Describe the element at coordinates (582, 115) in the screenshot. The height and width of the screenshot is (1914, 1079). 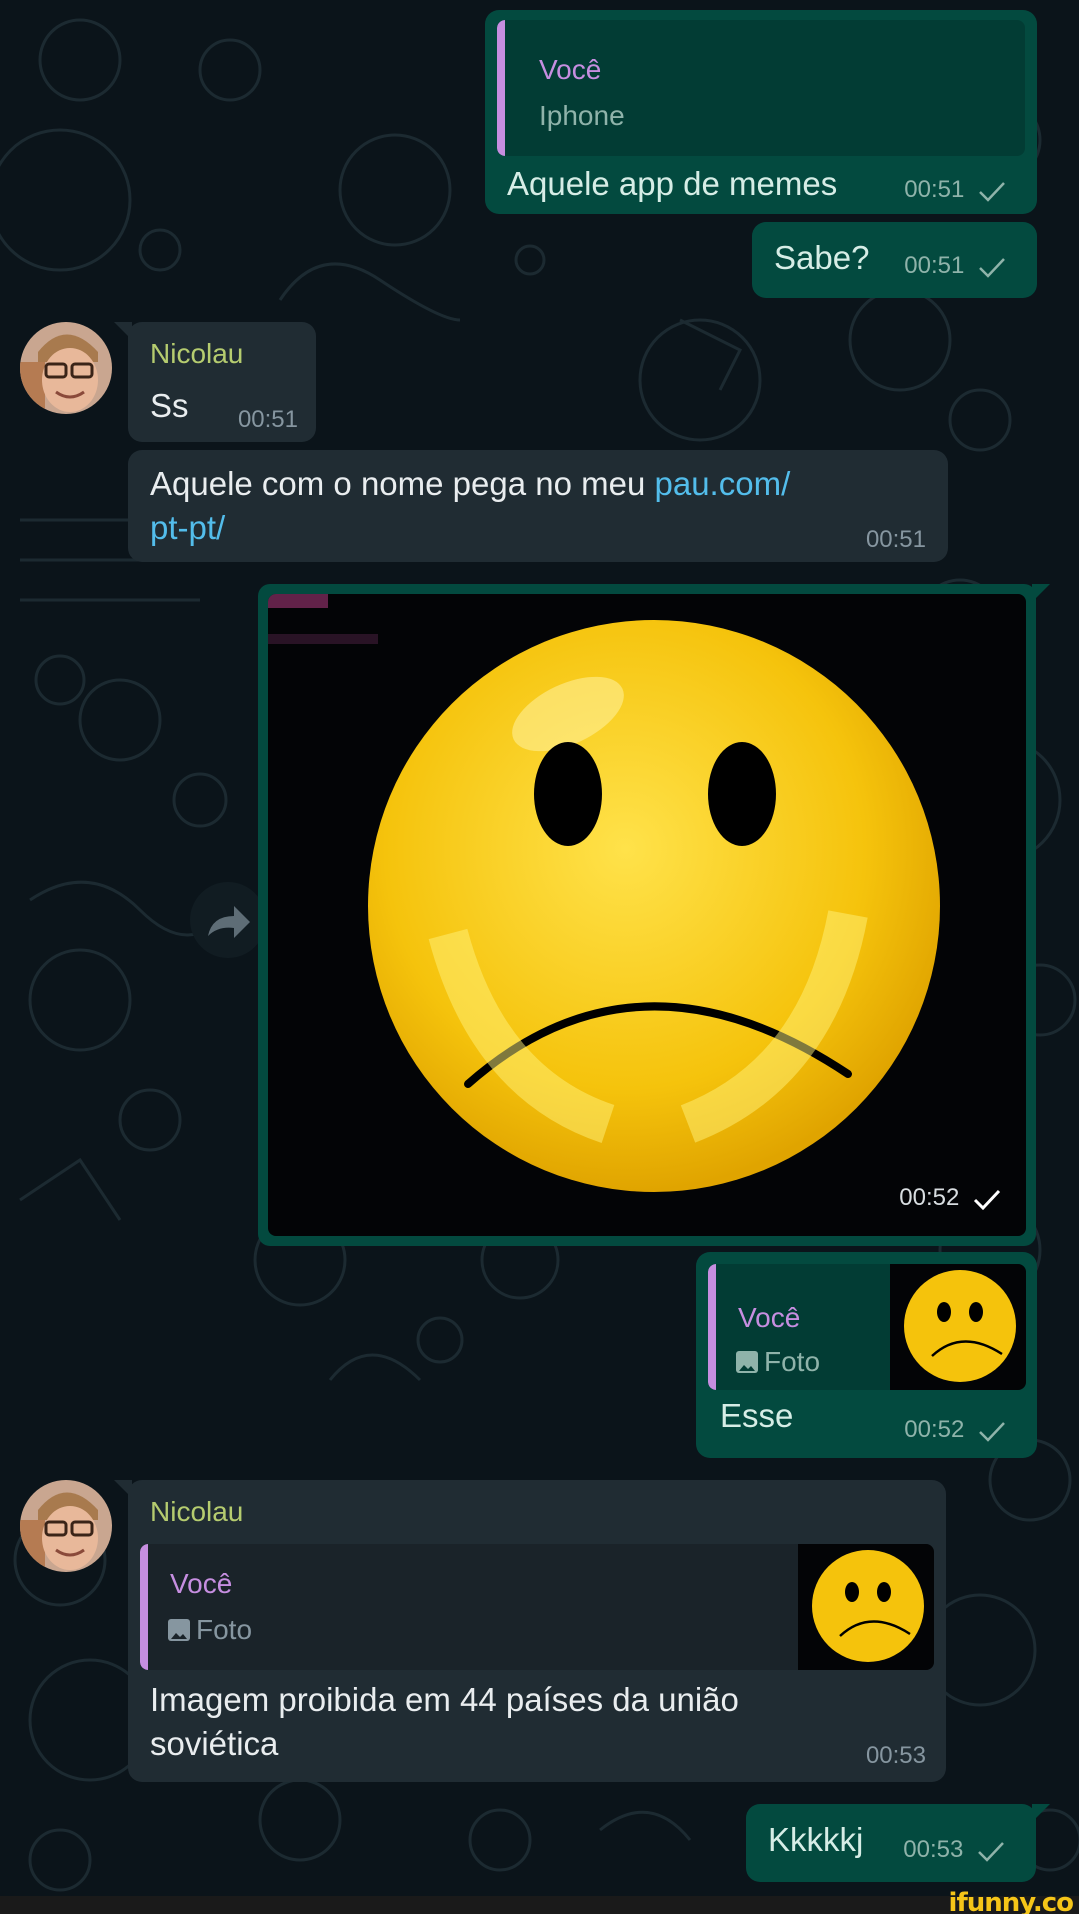
I see `quote-text: Iphone` at that location.